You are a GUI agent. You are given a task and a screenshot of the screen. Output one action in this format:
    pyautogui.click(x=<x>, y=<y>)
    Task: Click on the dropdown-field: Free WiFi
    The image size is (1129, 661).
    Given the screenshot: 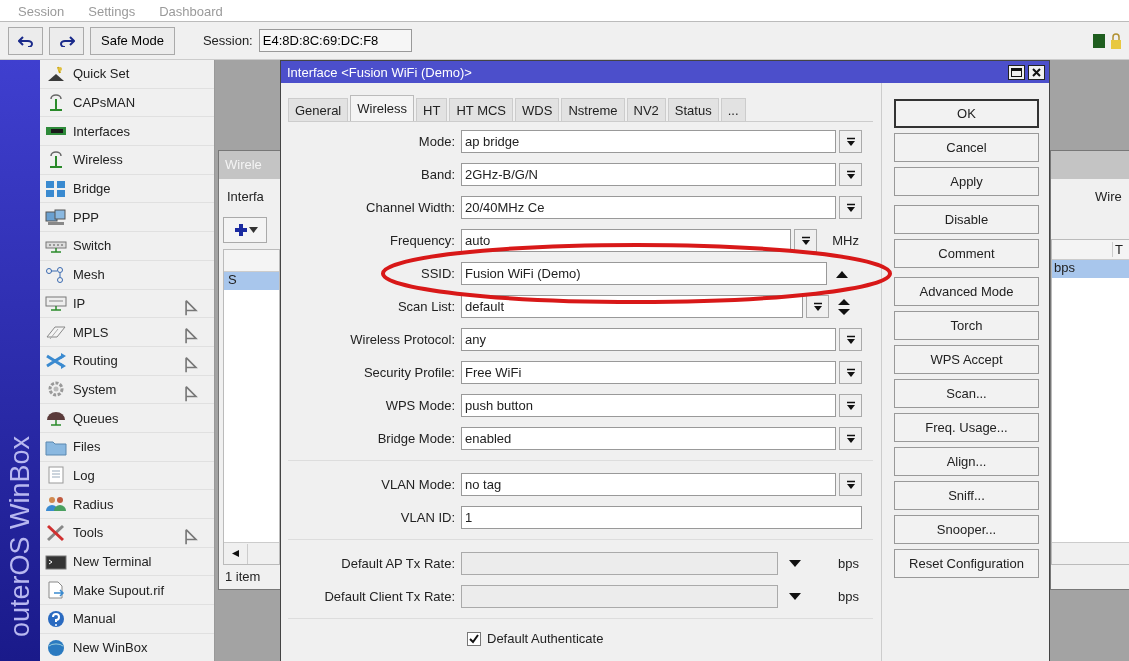 What is the action you would take?
    pyautogui.click(x=648, y=372)
    